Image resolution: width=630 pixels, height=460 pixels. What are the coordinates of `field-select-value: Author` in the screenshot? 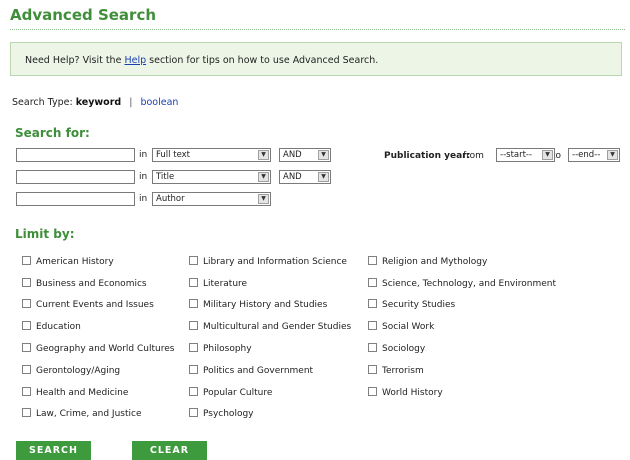 It's located at (170, 199).